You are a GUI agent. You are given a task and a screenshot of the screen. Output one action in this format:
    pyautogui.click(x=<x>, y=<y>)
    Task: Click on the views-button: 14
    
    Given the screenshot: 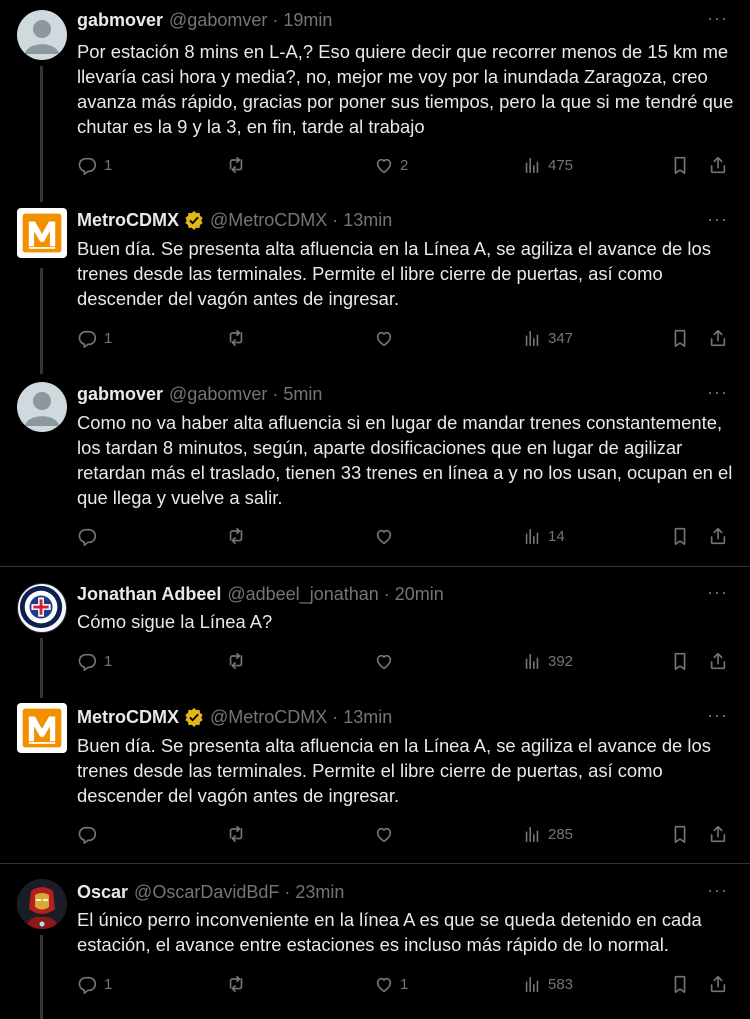 What is the action you would take?
    pyautogui.click(x=543, y=536)
    